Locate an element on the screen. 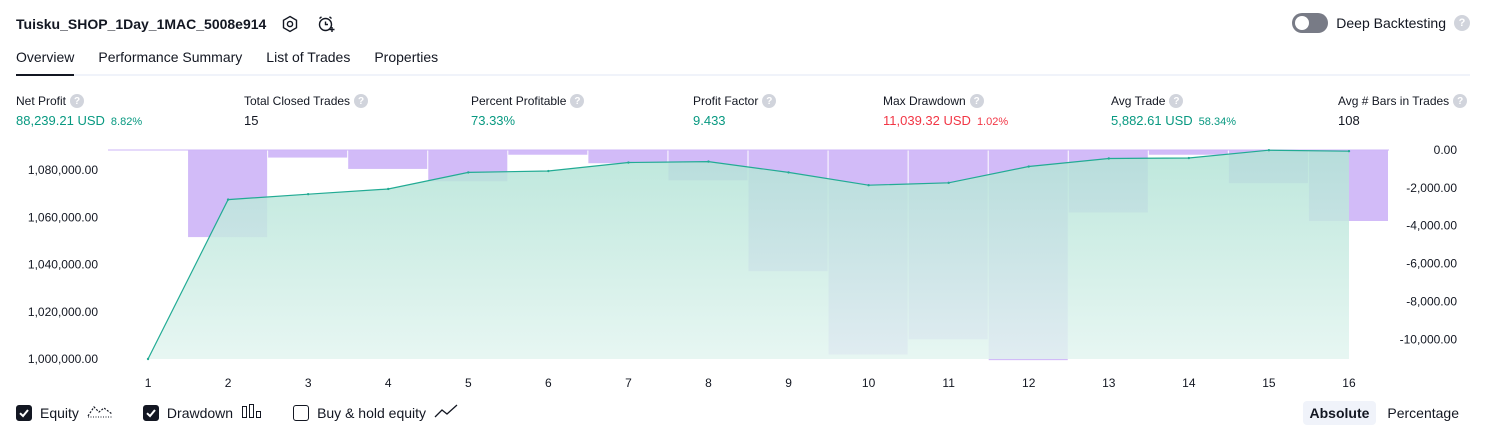 This screenshot has width=1486, height=438. right-axis-tick-label: 0.00 is located at coordinates (1446, 150).